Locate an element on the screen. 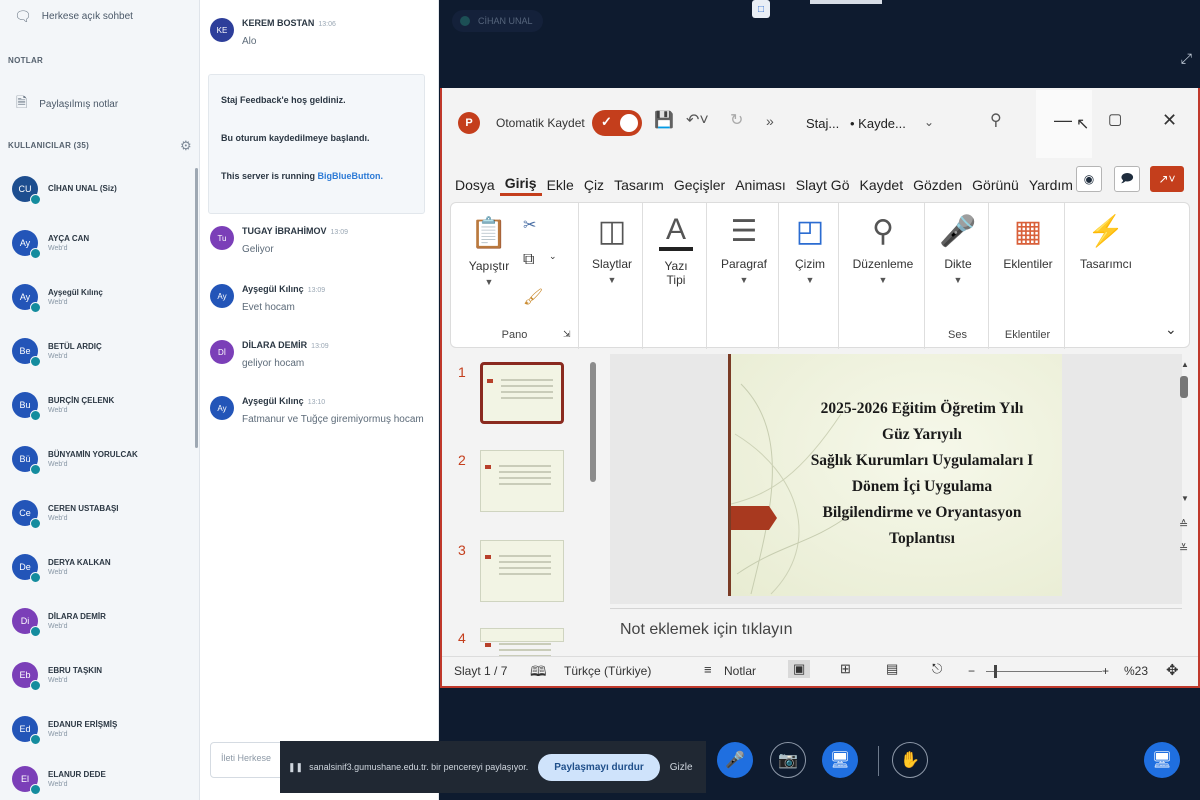  previous-slide-icon: ≙ is located at coordinates (1183, 524).